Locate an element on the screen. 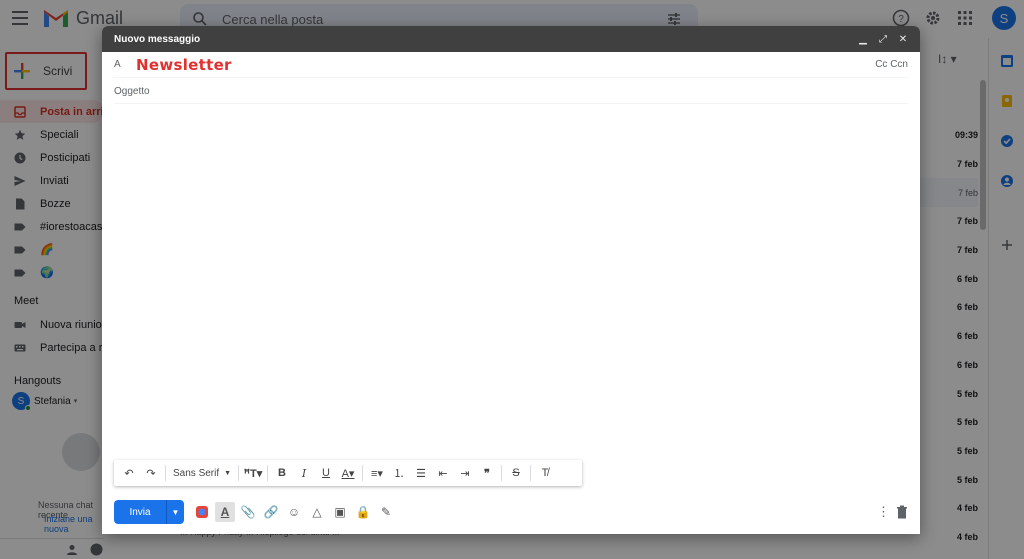 The width and height of the screenshot is (1024, 559). compose-header: Nuovo messaggio ▁ ⤢ ✕ is located at coordinates (511, 39).